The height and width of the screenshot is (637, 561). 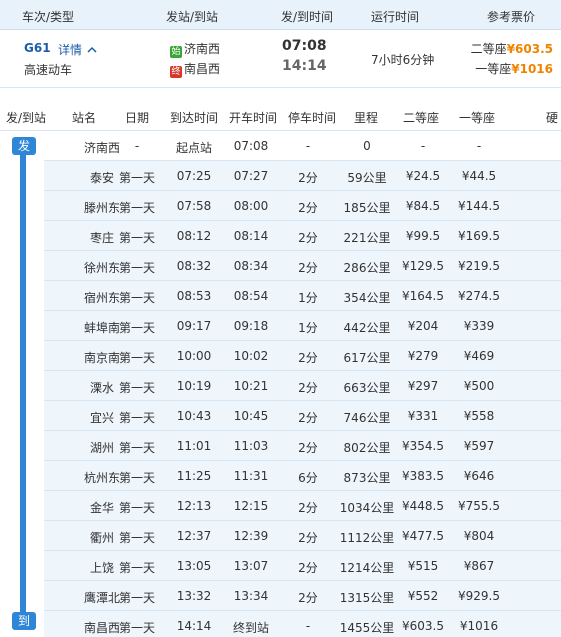 What do you see at coordinates (307, 16) in the screenshot?
I see `header-times: 发/到时间` at bounding box center [307, 16].